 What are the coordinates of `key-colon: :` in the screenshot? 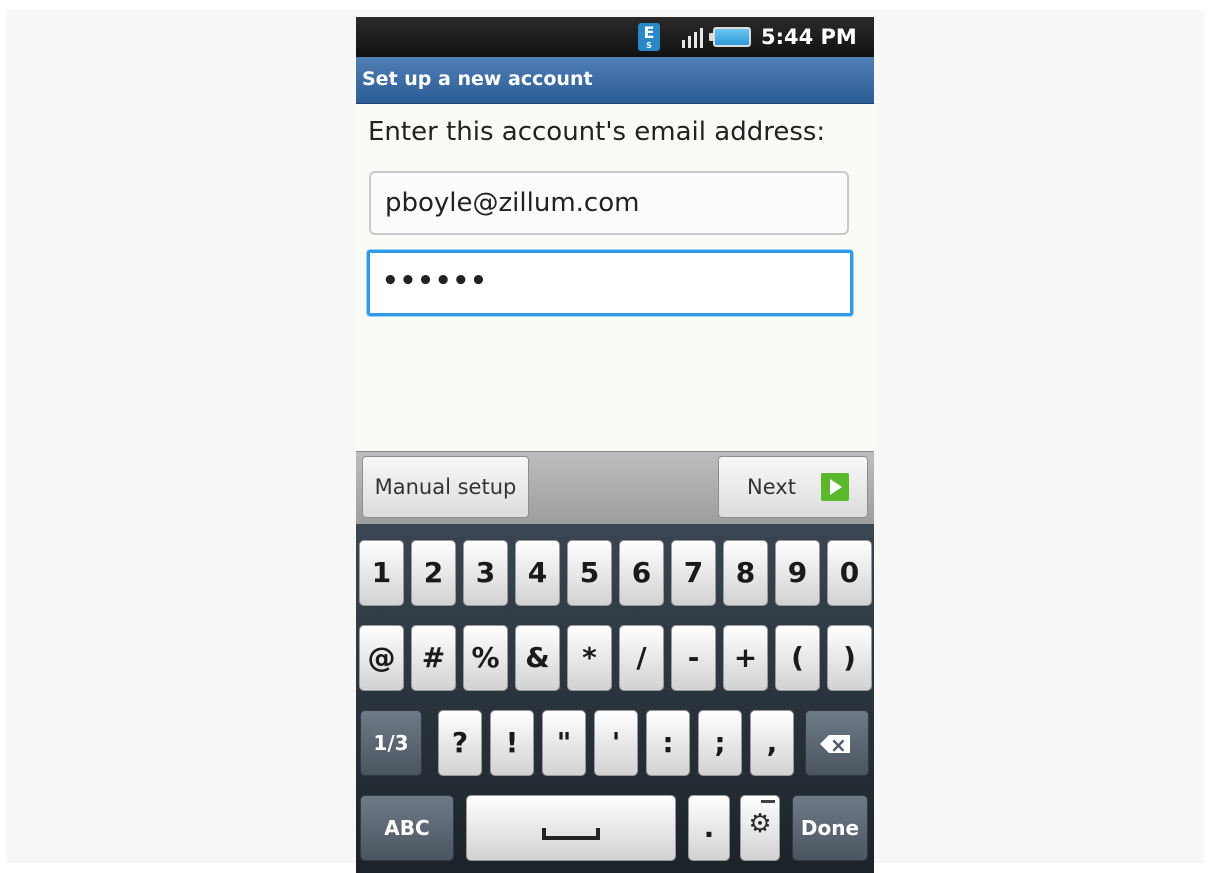 It's located at (668, 743).